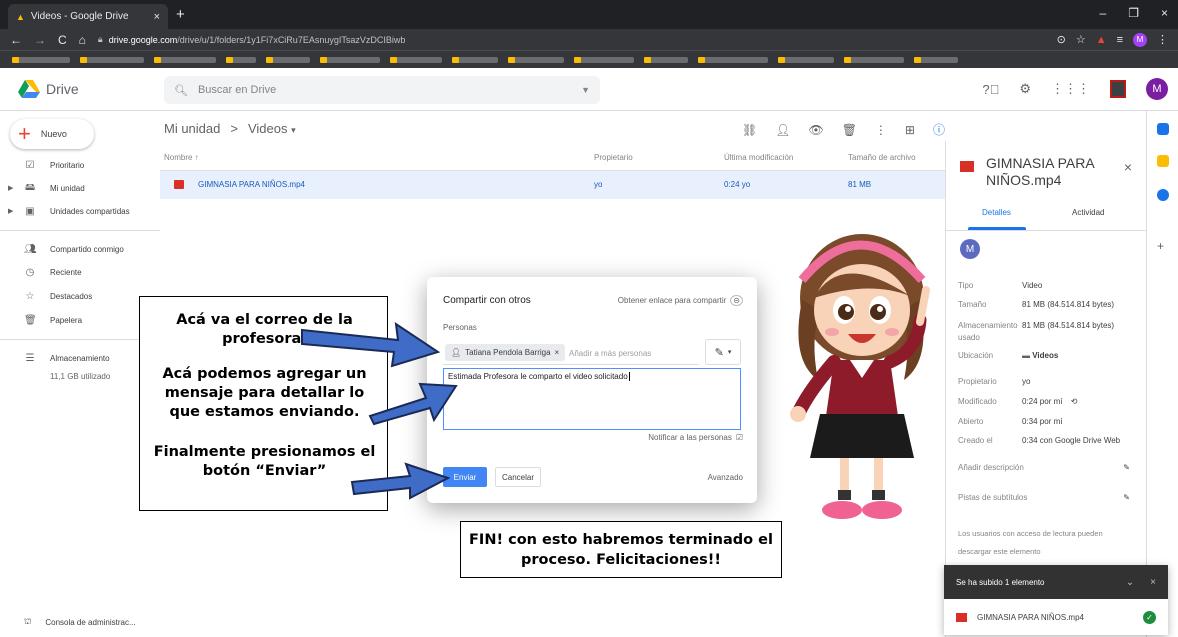  What do you see at coordinates (80, 188) in the screenshot?
I see `sidebar-item-my-drive: ▶ 🖴︎ Mi unidad` at bounding box center [80, 188].